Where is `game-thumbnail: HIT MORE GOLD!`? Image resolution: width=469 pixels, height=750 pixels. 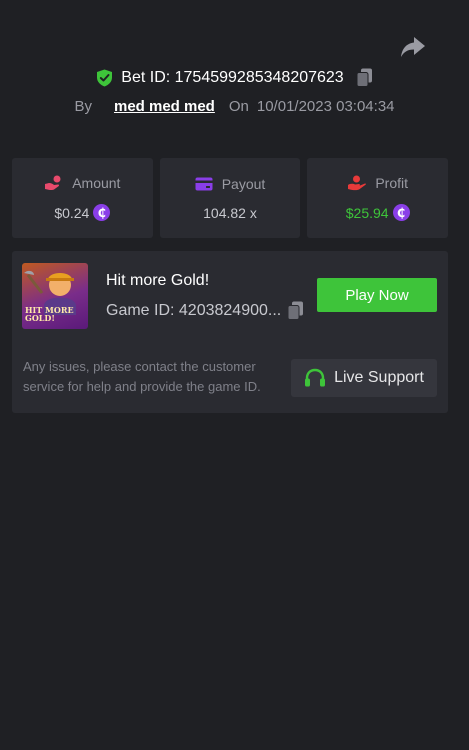
game-thumbnail: HIT MORE GOLD! is located at coordinates (55, 296).